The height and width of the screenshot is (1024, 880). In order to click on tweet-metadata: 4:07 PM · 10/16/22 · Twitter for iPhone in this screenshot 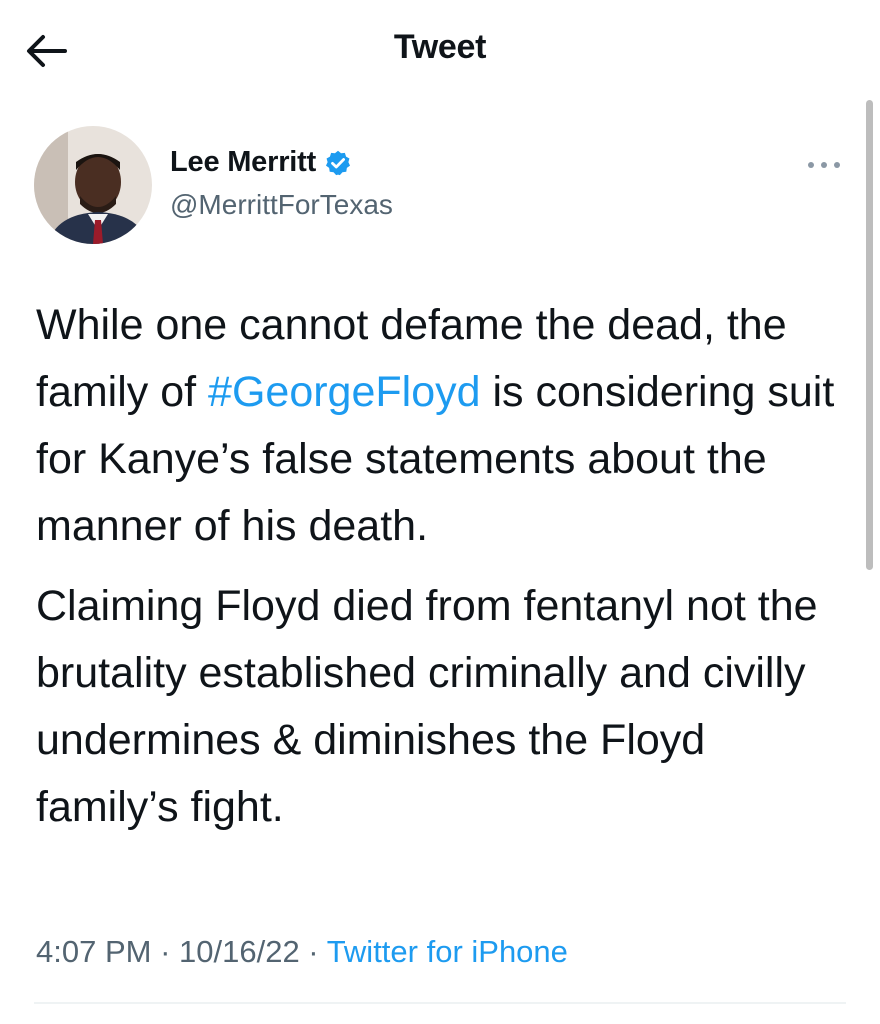, I will do `click(302, 952)`.